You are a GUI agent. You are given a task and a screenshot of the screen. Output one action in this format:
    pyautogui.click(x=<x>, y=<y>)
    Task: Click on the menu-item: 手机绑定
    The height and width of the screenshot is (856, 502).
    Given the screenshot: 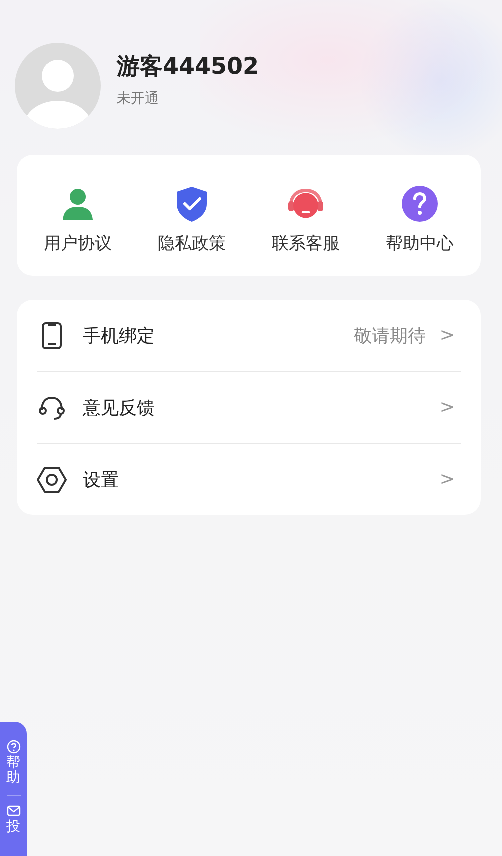 What is the action you would take?
    pyautogui.click(x=218, y=336)
    